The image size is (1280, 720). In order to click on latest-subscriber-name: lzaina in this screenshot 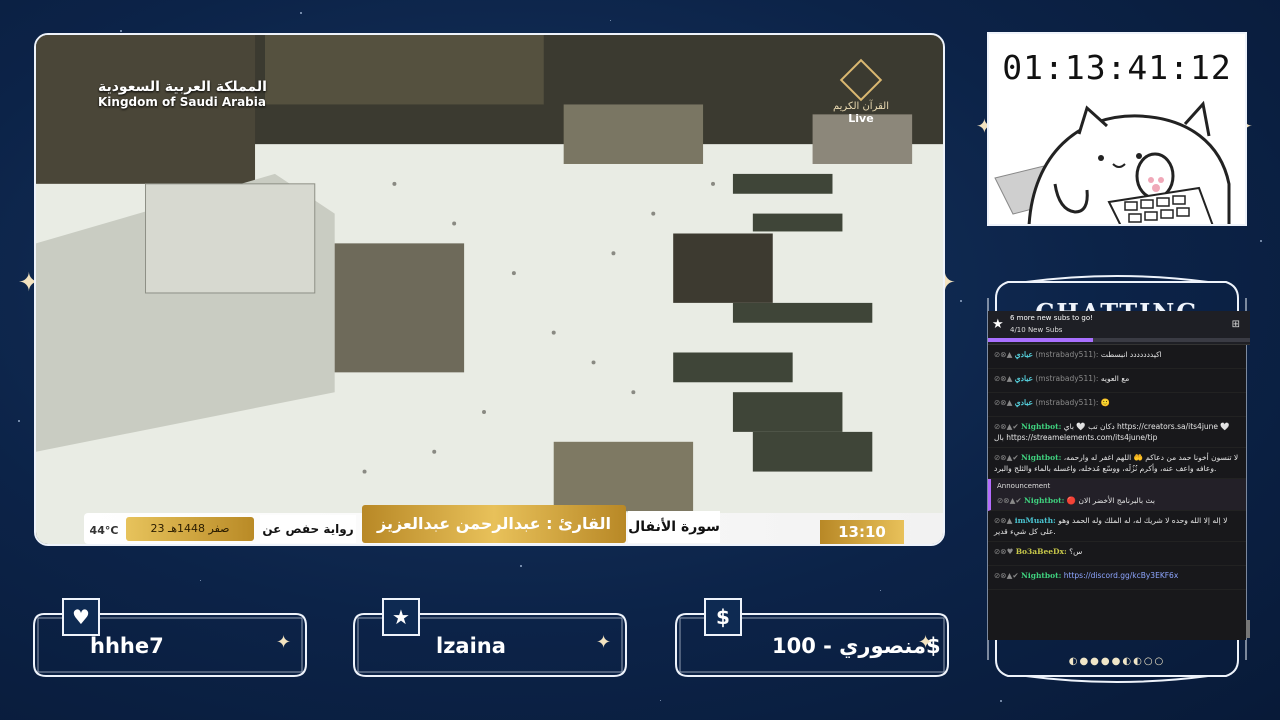, I will do `click(471, 646)`.